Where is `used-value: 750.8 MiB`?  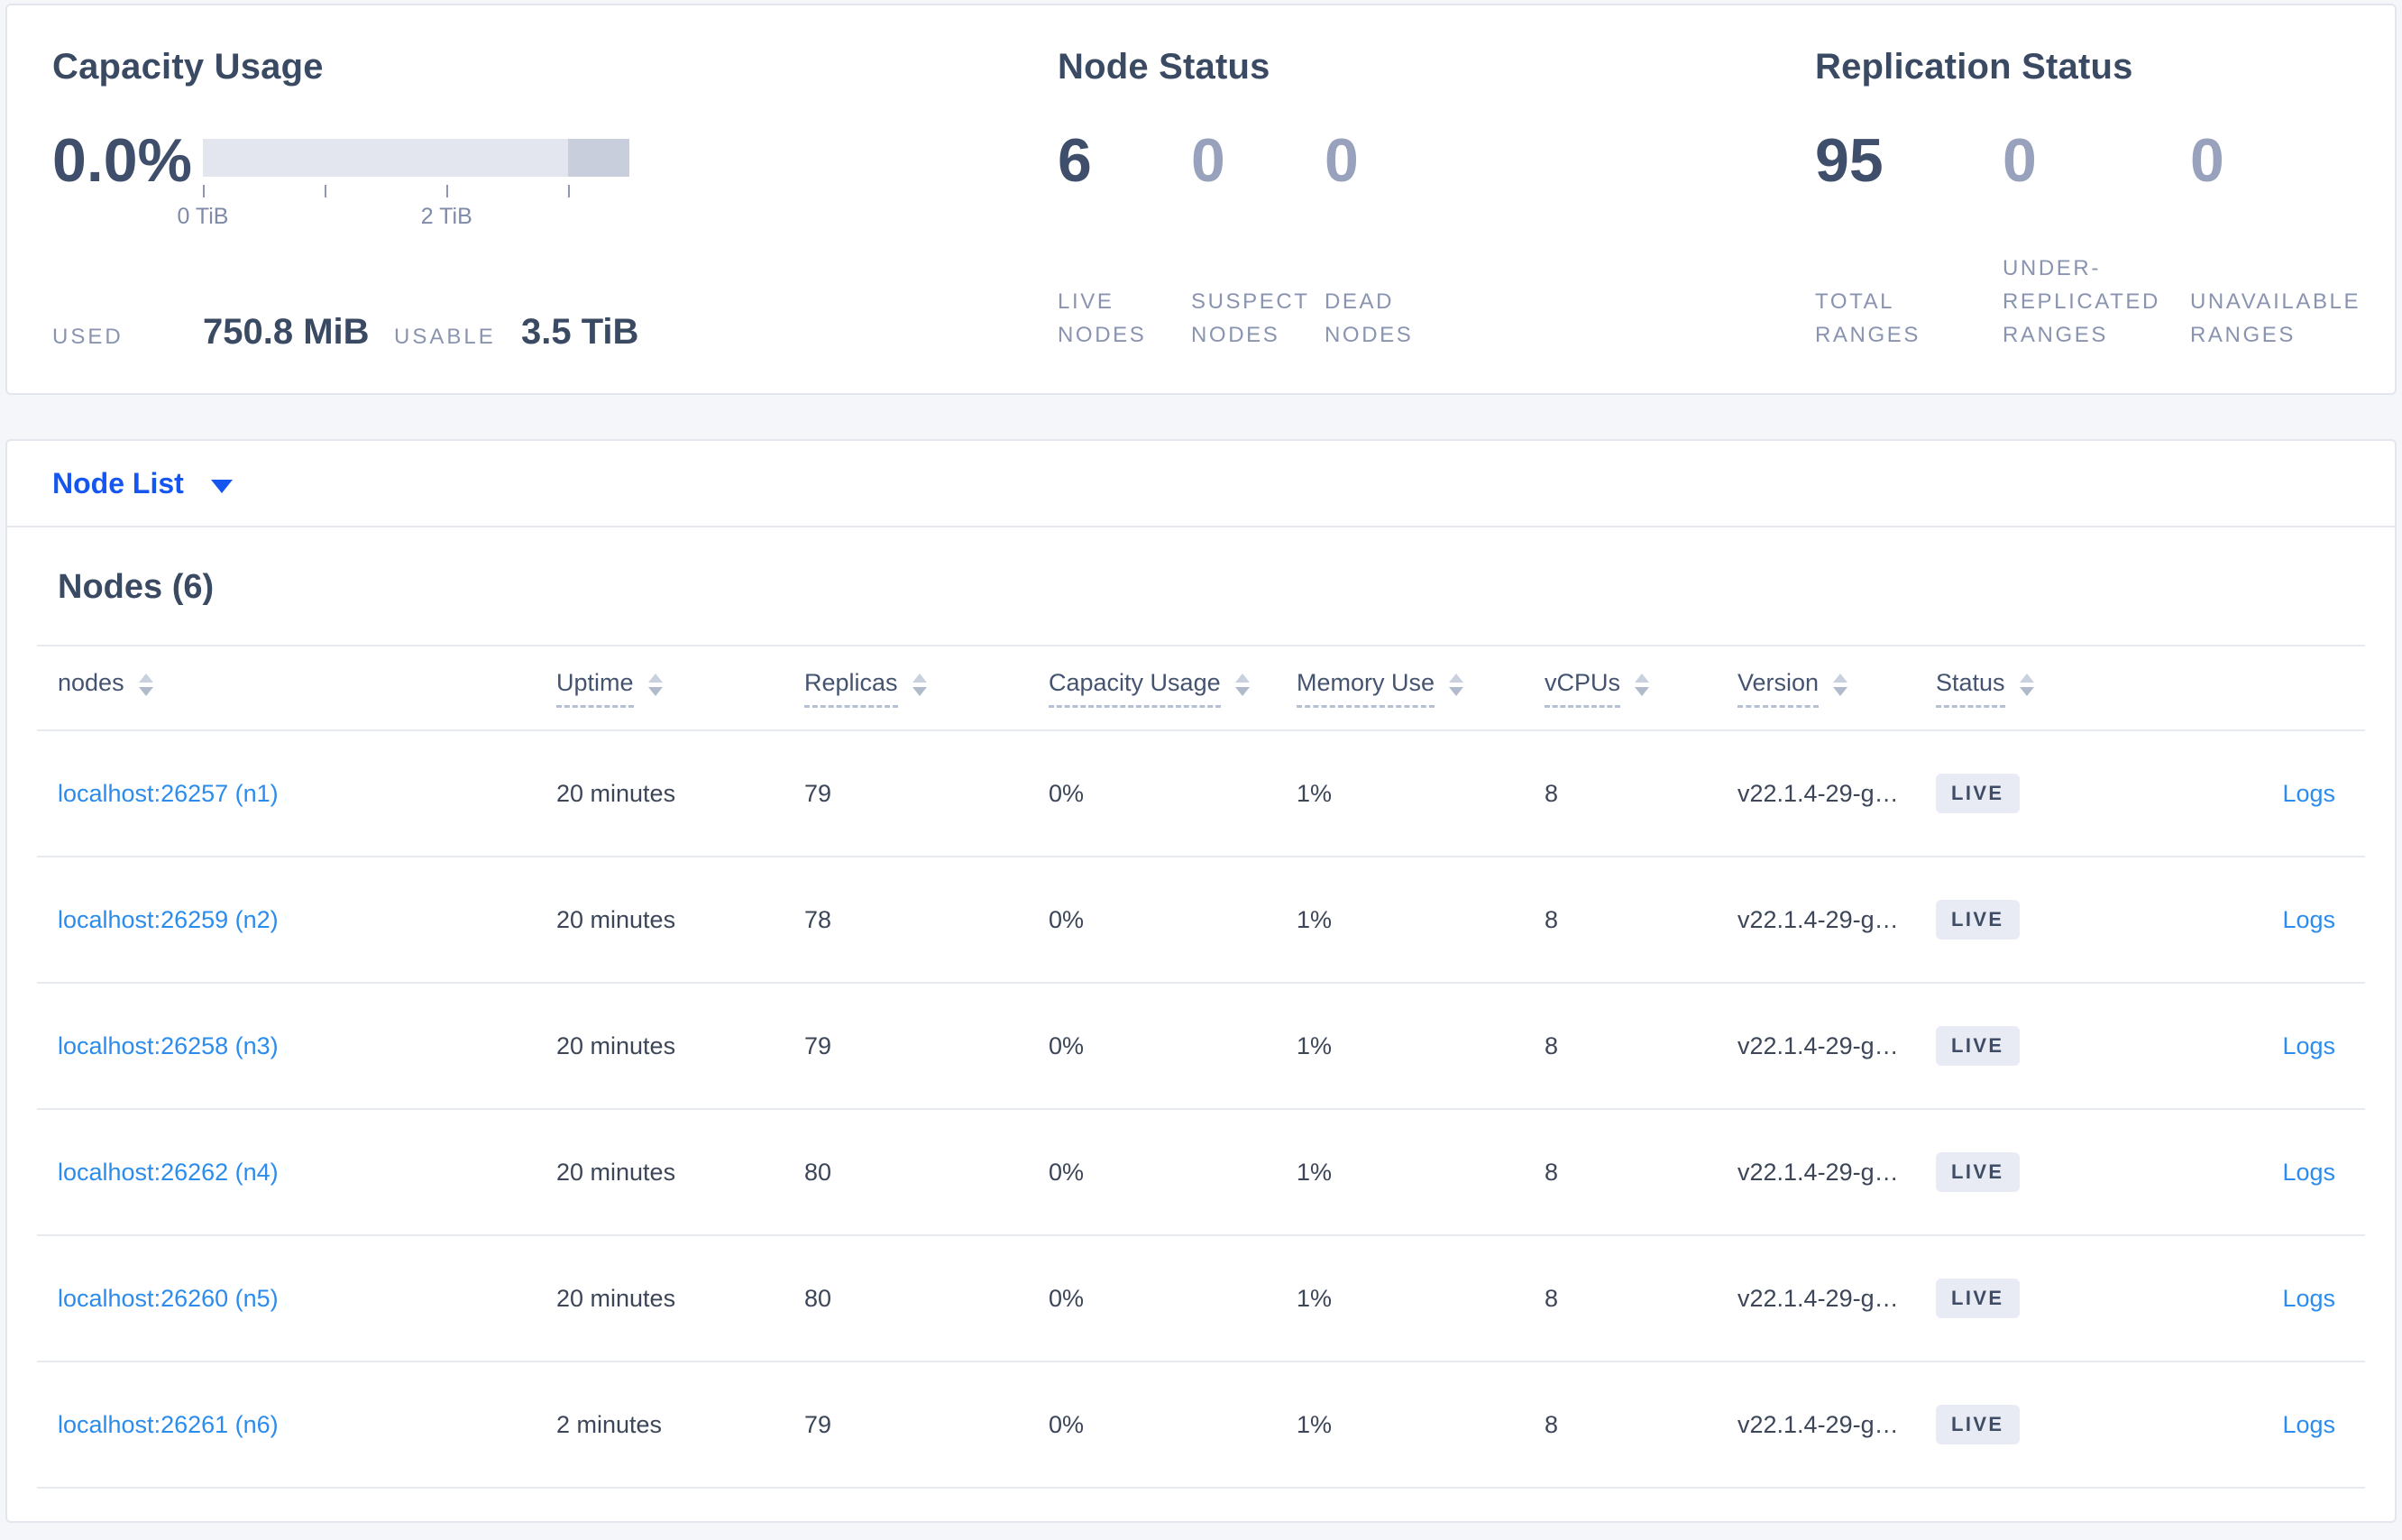
used-value: 750.8 MiB is located at coordinates (286, 332).